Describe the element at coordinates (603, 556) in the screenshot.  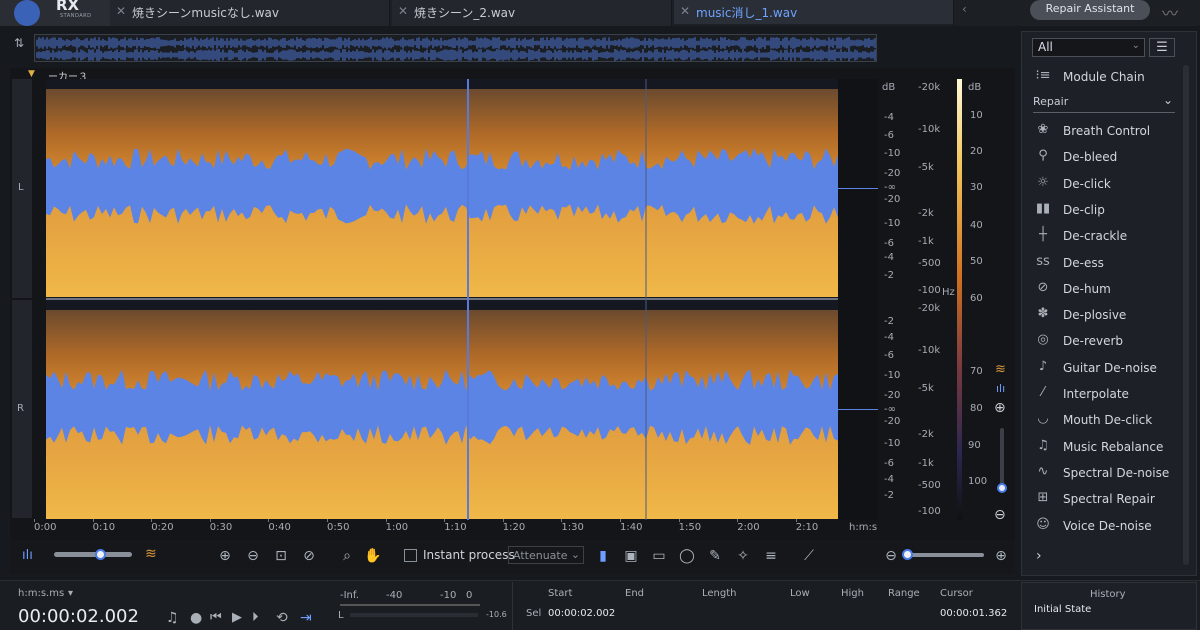
I see `time-select-icon: ▮` at that location.